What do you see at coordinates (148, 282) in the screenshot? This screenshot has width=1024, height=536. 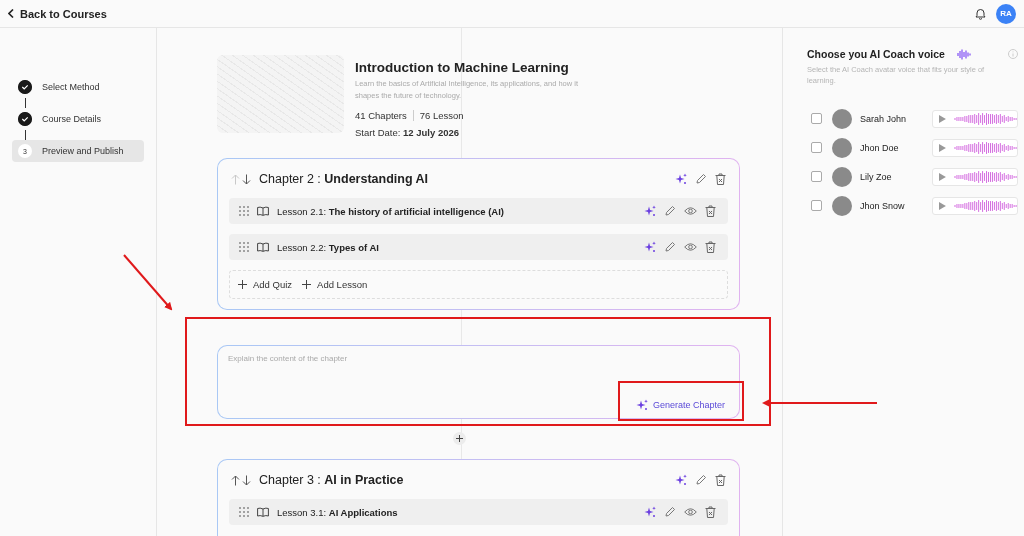 I see `annotation-arrow` at bounding box center [148, 282].